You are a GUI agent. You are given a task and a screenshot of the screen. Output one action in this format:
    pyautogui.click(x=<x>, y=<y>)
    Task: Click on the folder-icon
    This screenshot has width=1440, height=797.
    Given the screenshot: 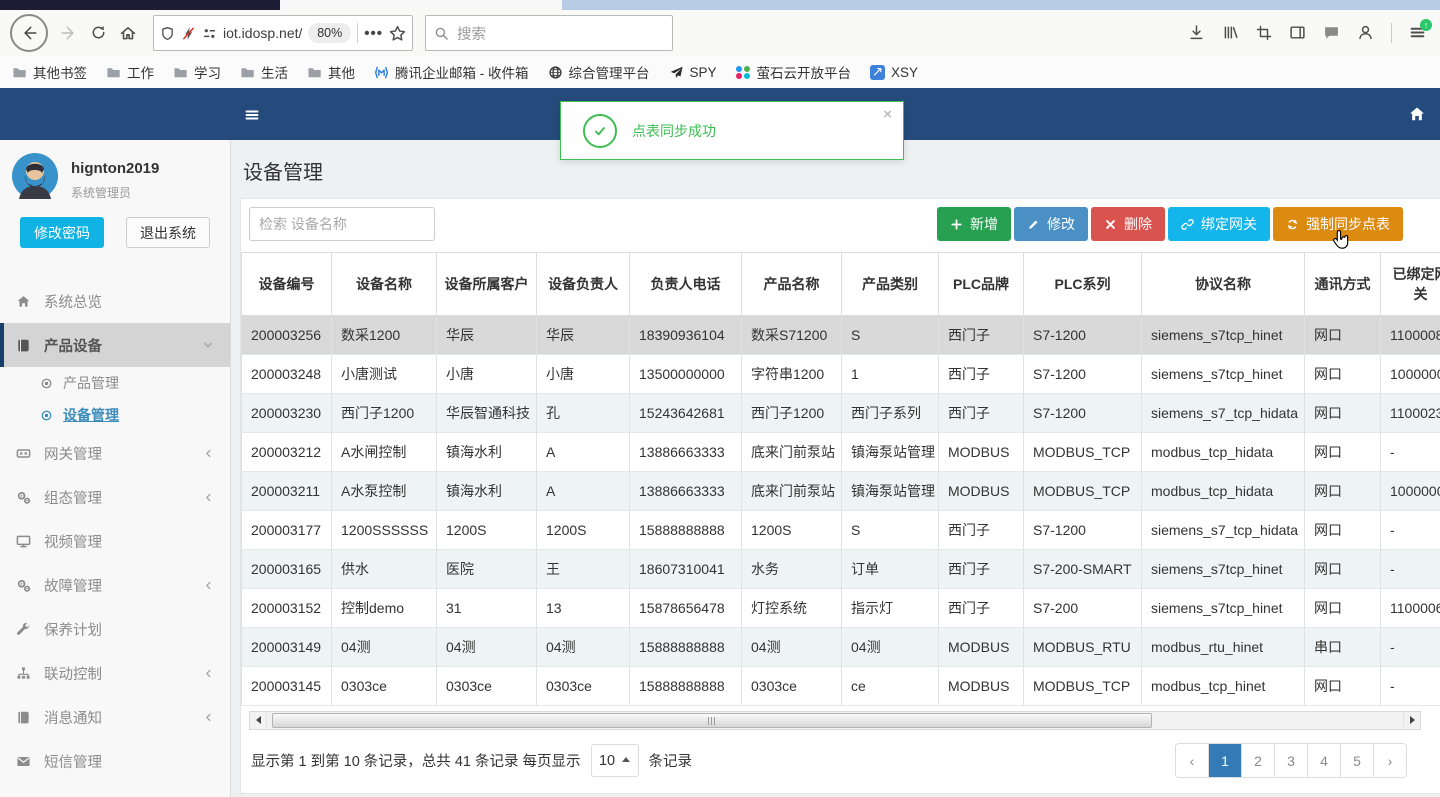 What is the action you would take?
    pyautogui.click(x=19, y=72)
    